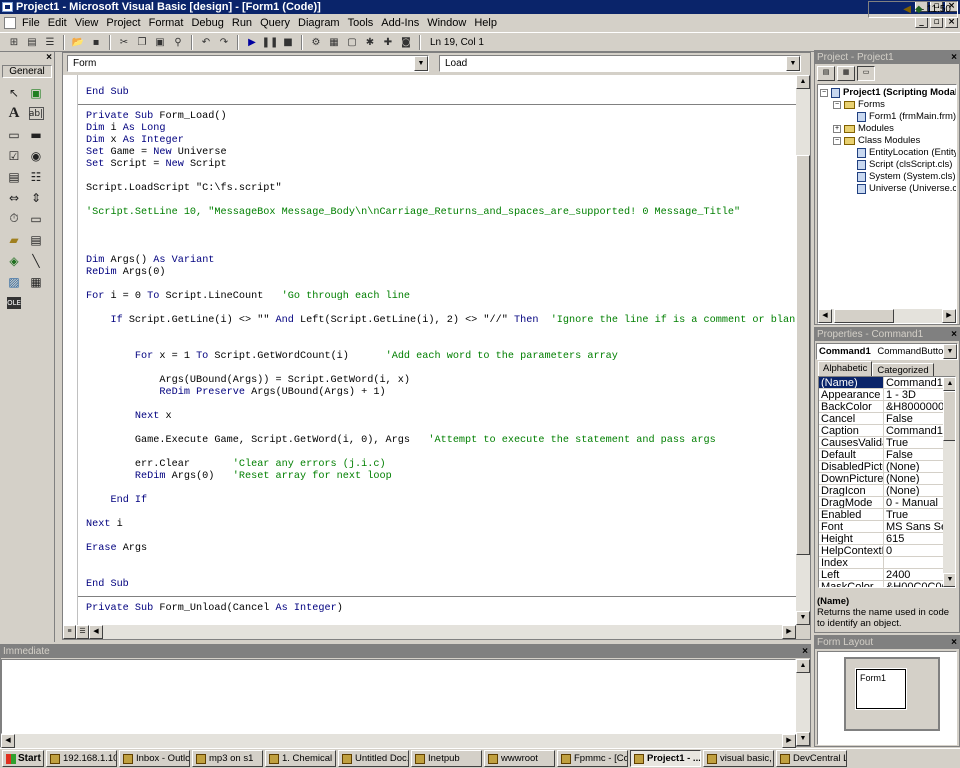 This screenshot has width=960, height=768. What do you see at coordinates (913, 406) in the screenshot?
I see `property-value: &H8000000F&` at bounding box center [913, 406].